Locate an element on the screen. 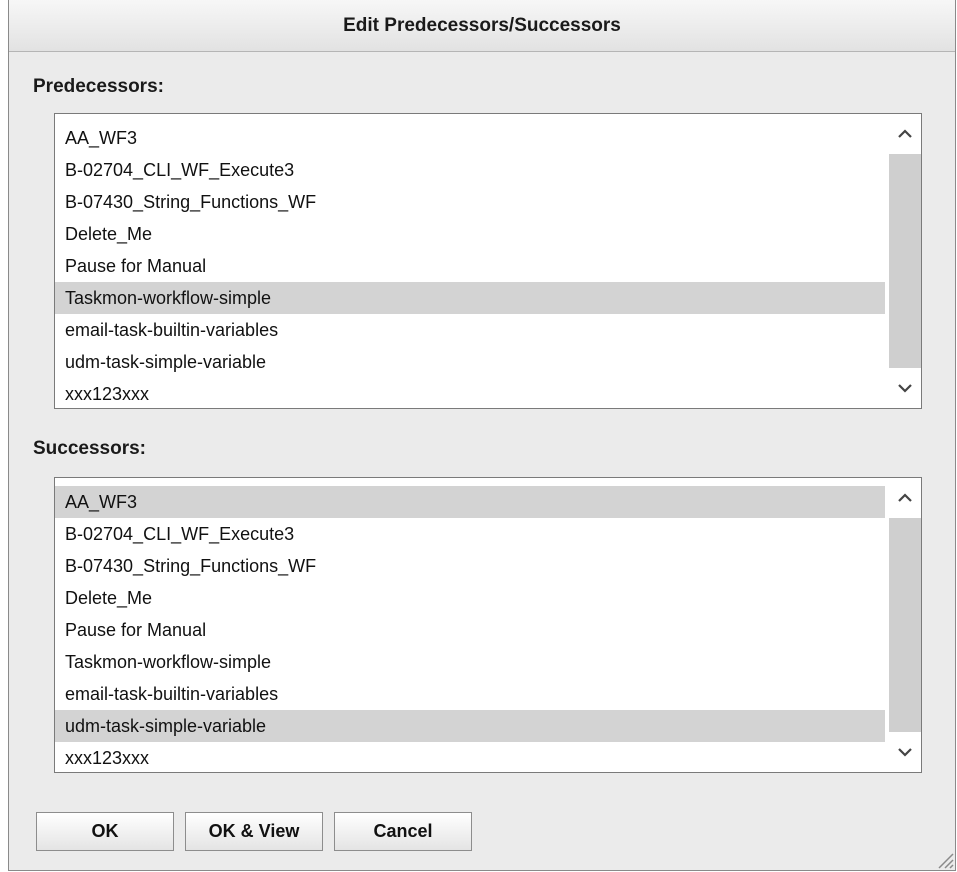 The image size is (957, 872). list-item-selected: udm-task-simple-variable is located at coordinates (470, 726).